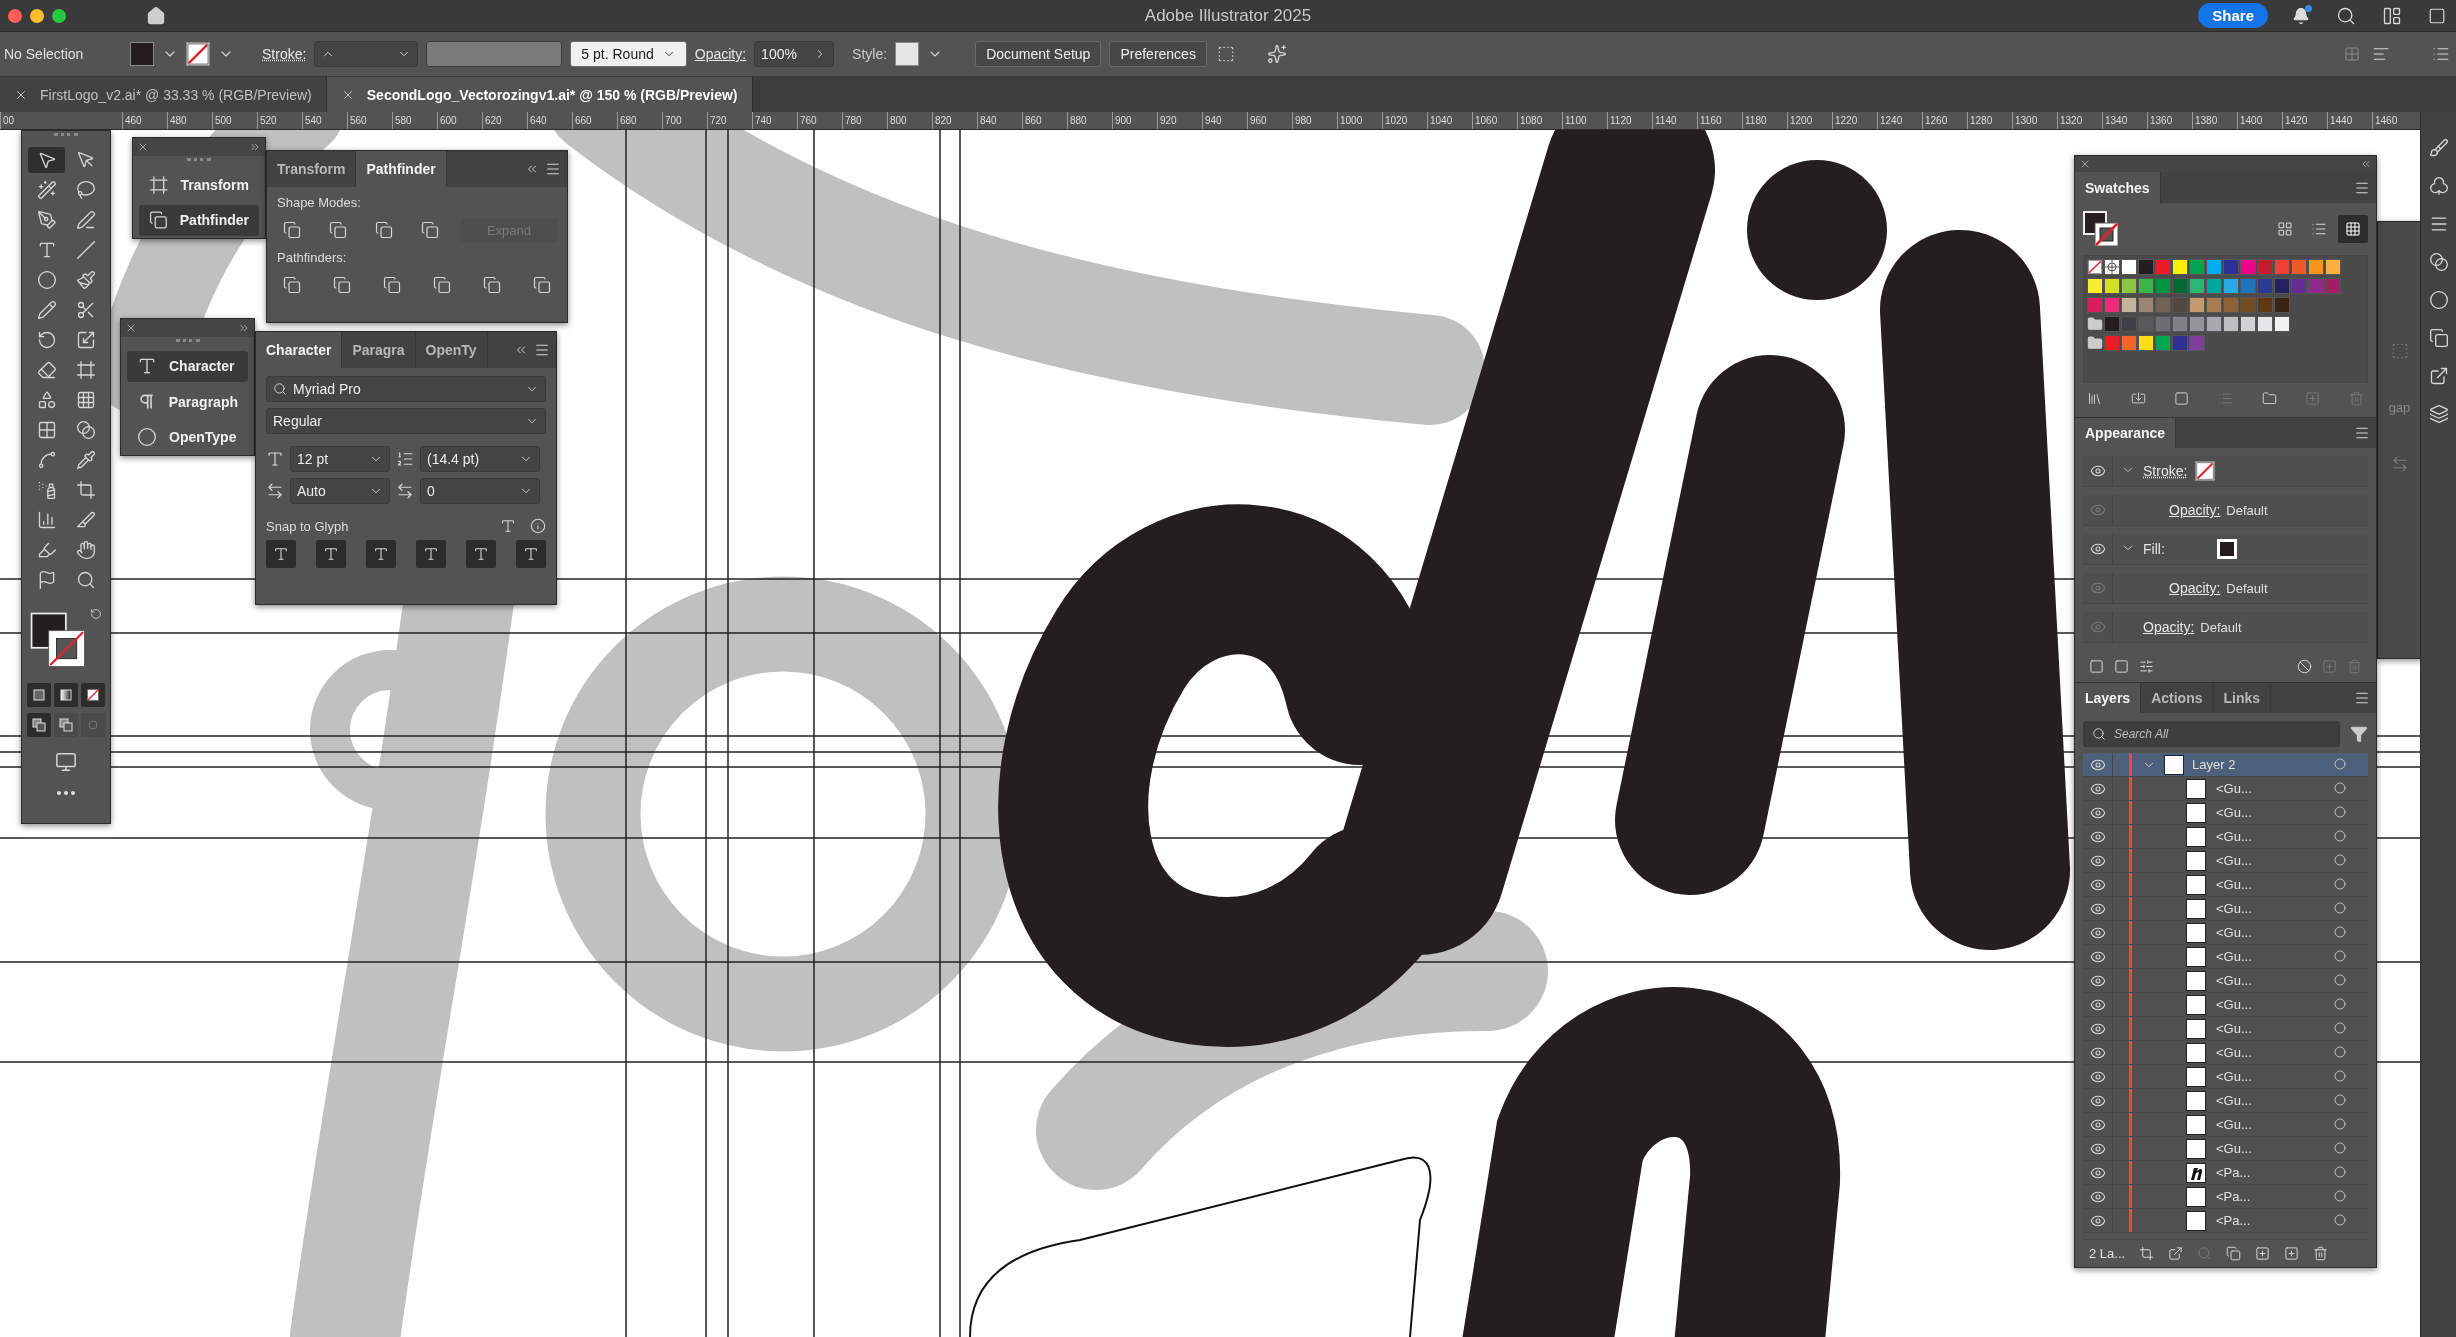 The height and width of the screenshot is (1337, 2456). Describe the element at coordinates (1134, 120) in the screenshot. I see `ruler-label: 900` at that location.